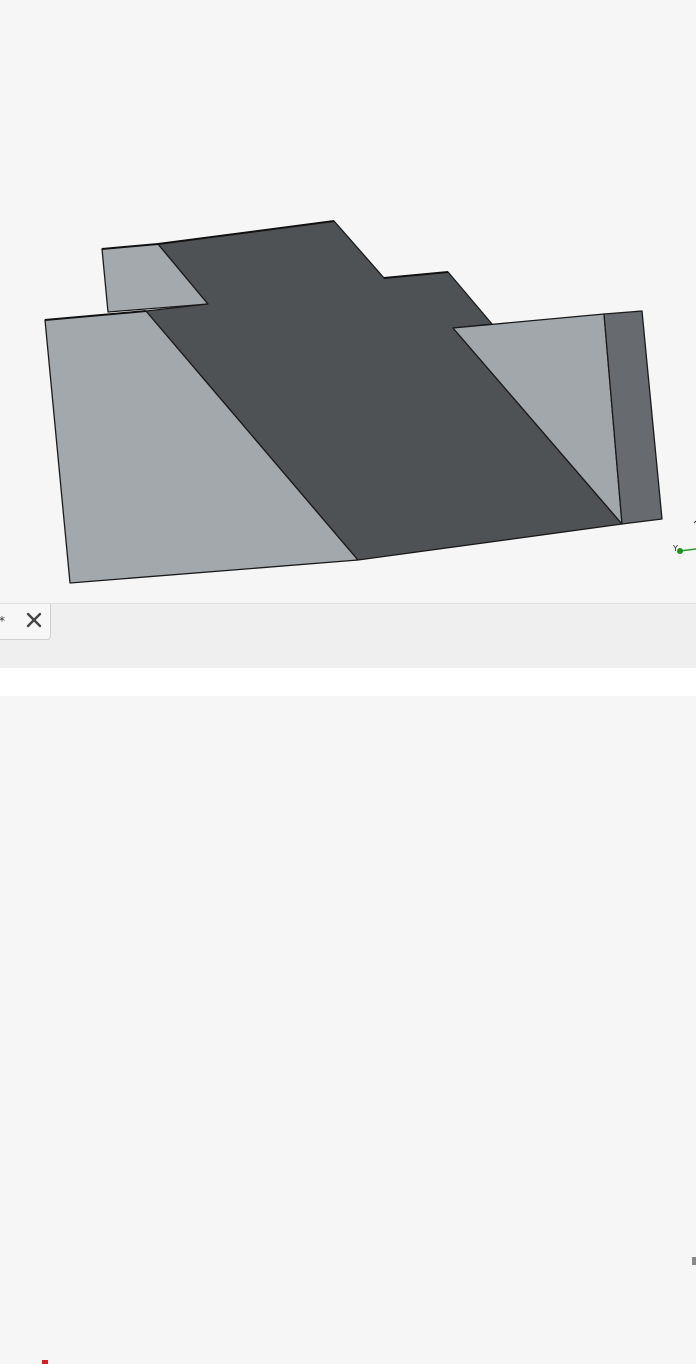 The width and height of the screenshot is (696, 1364). I want to click on status-indicator, so click(45, 1362).